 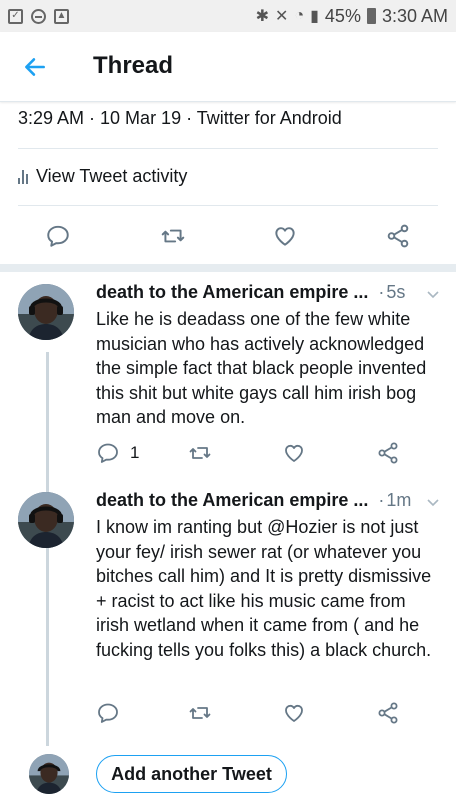 I want to click on checkbox-notification-icon: ✓, so click(x=15, y=16).